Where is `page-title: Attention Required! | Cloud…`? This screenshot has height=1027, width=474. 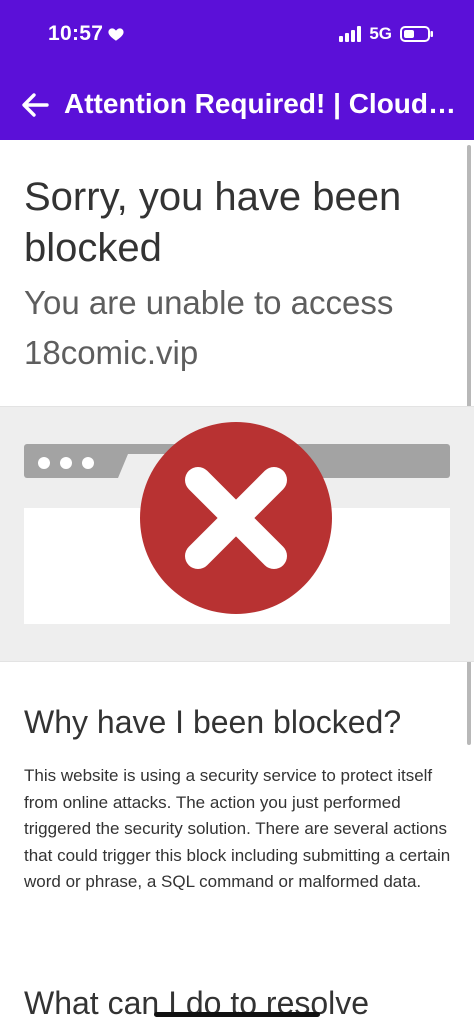 page-title: Attention Required! | Cloud… is located at coordinates (260, 103).